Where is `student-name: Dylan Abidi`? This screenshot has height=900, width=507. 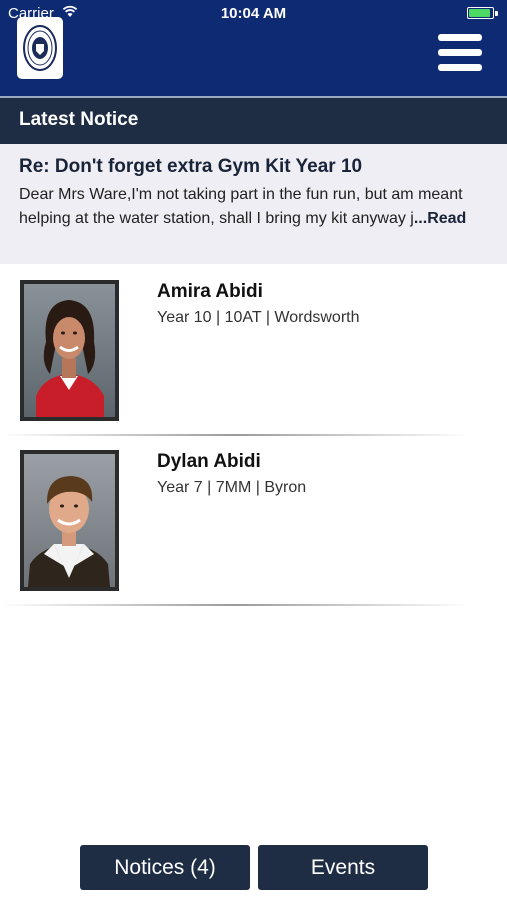 student-name: Dylan Abidi is located at coordinates (209, 461).